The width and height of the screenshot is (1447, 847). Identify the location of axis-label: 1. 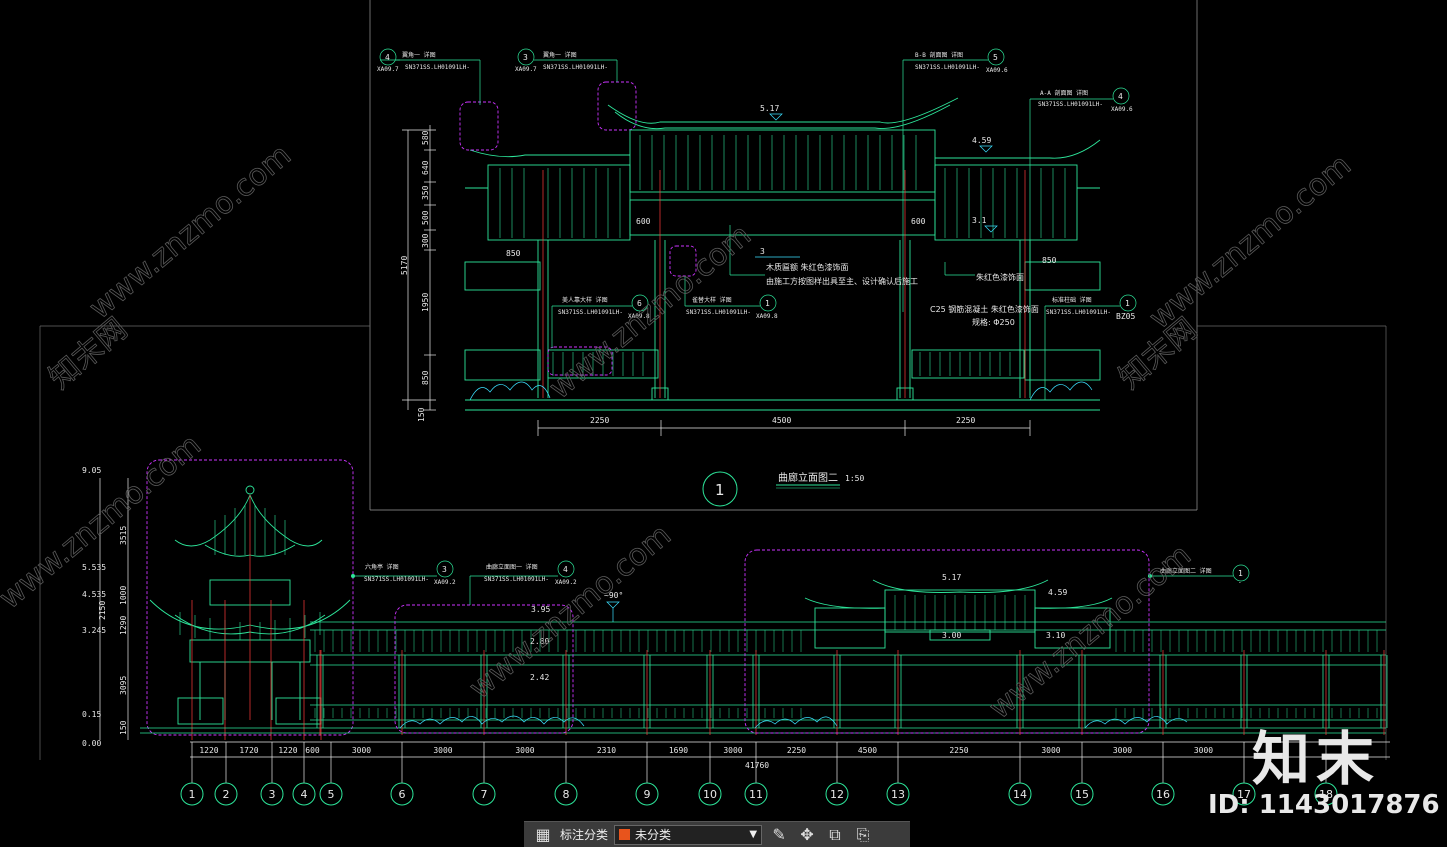
(192, 794).